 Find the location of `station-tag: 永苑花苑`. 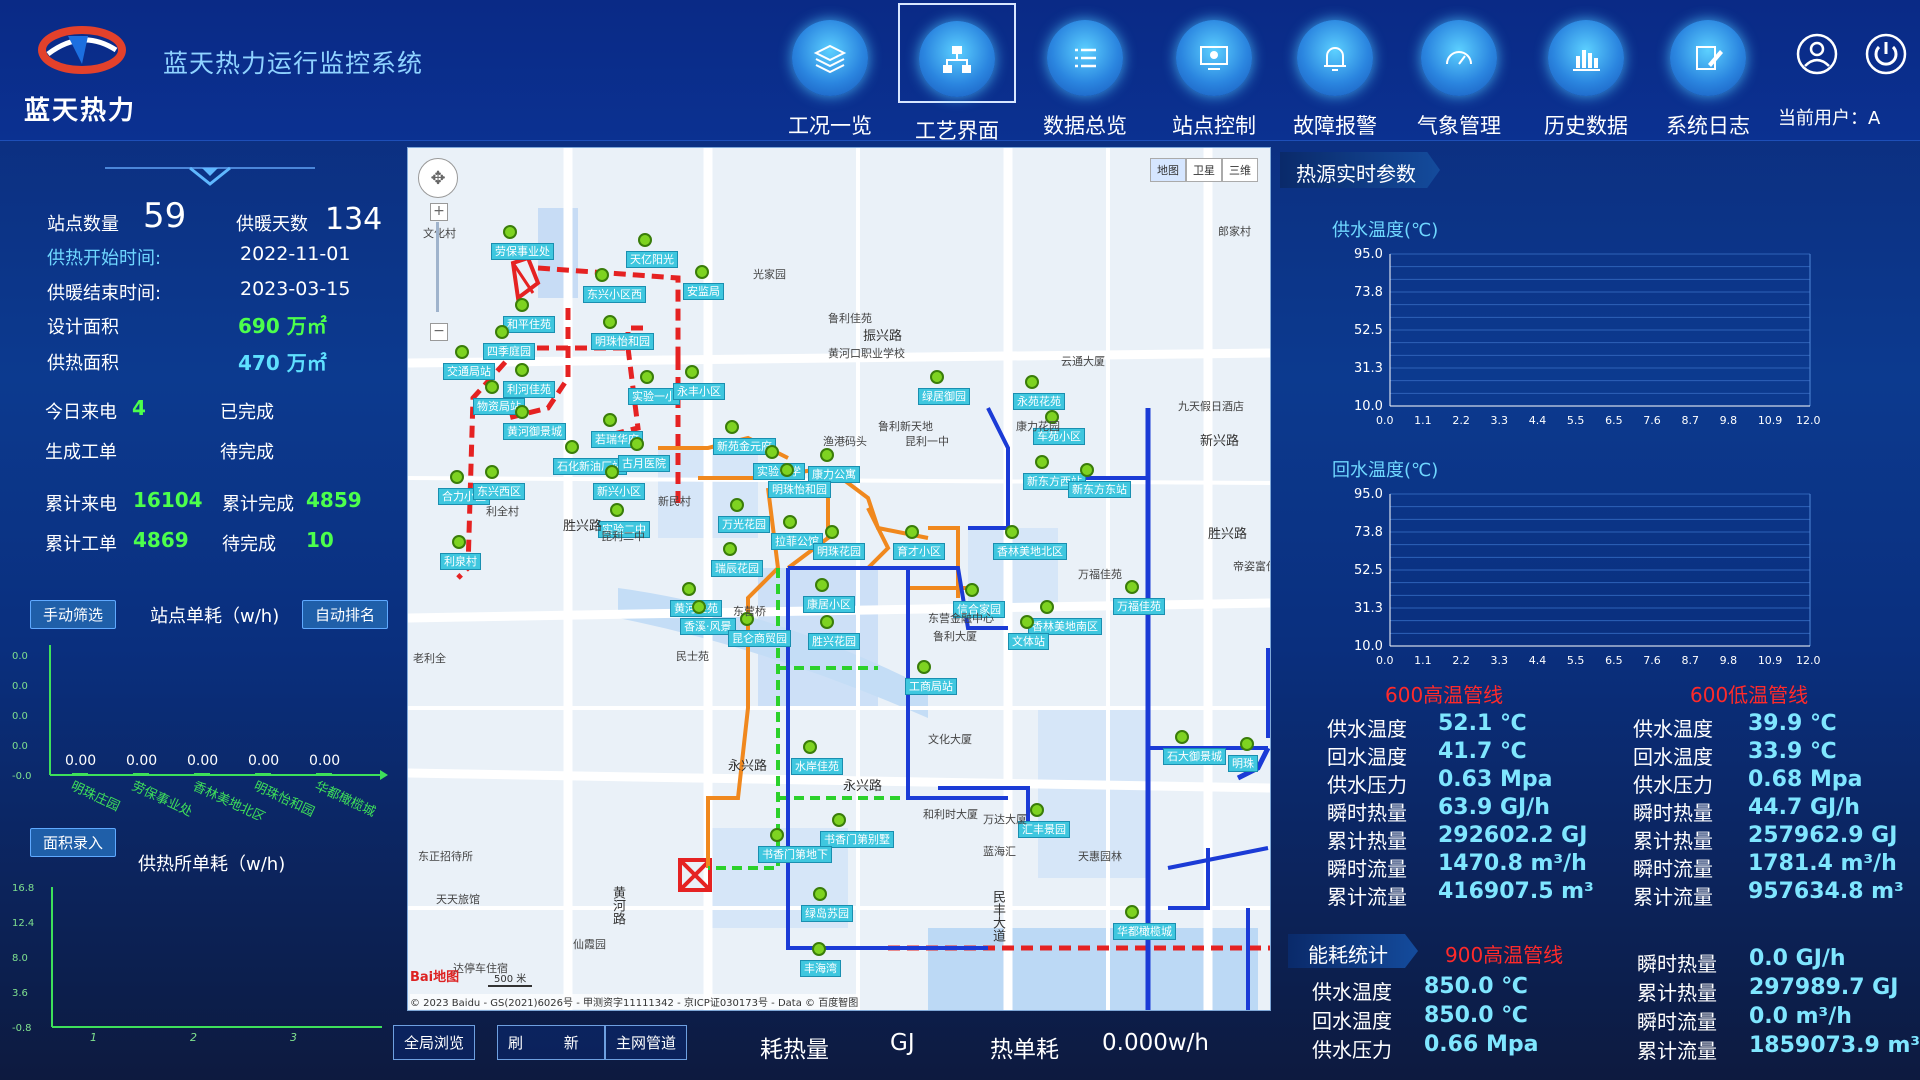

station-tag: 永苑花苑 is located at coordinates (1039, 401).